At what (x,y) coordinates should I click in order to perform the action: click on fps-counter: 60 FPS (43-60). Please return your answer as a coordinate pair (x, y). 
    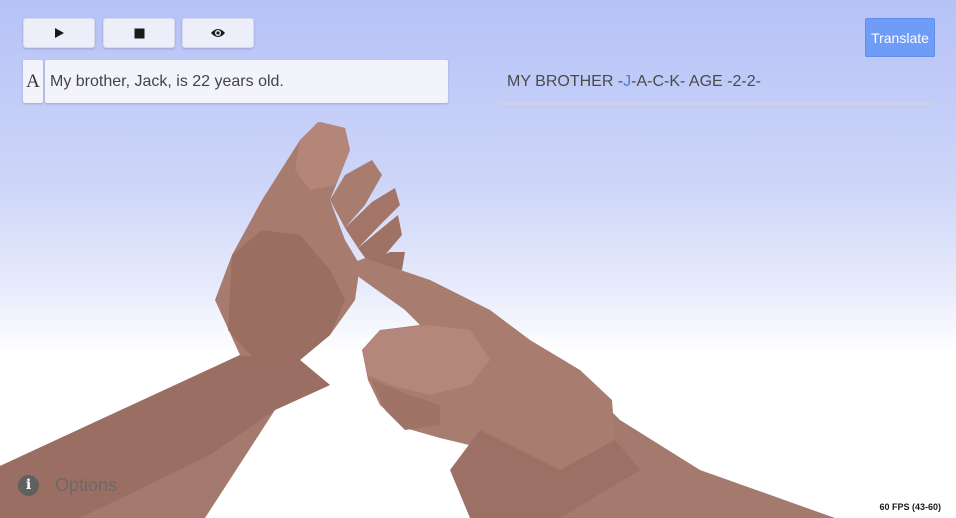
    Looking at the image, I should click on (910, 507).